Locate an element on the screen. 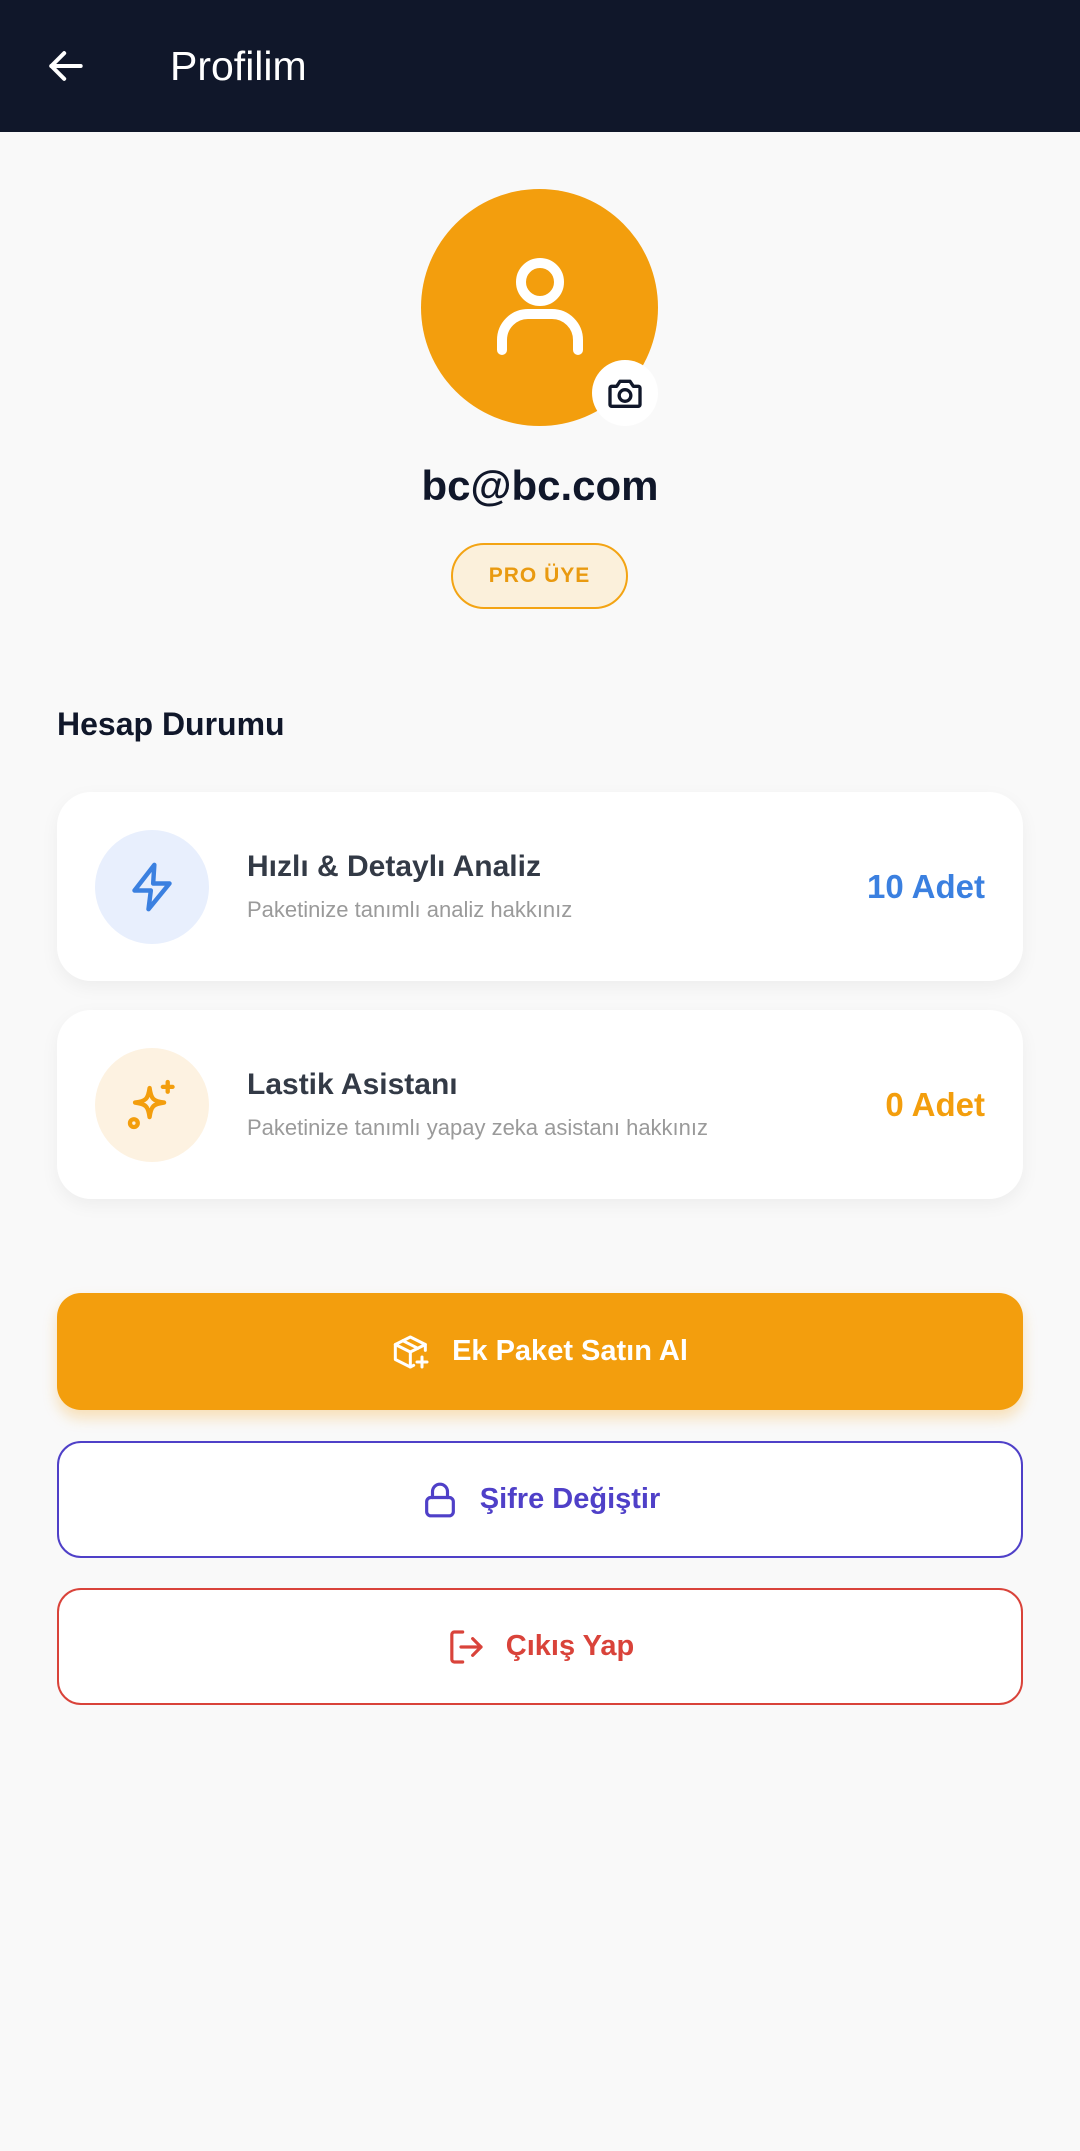 This screenshot has width=1080, height=2151. card-subtitle: Paketinize tanımlı analiz hakkınız is located at coordinates (410, 909).